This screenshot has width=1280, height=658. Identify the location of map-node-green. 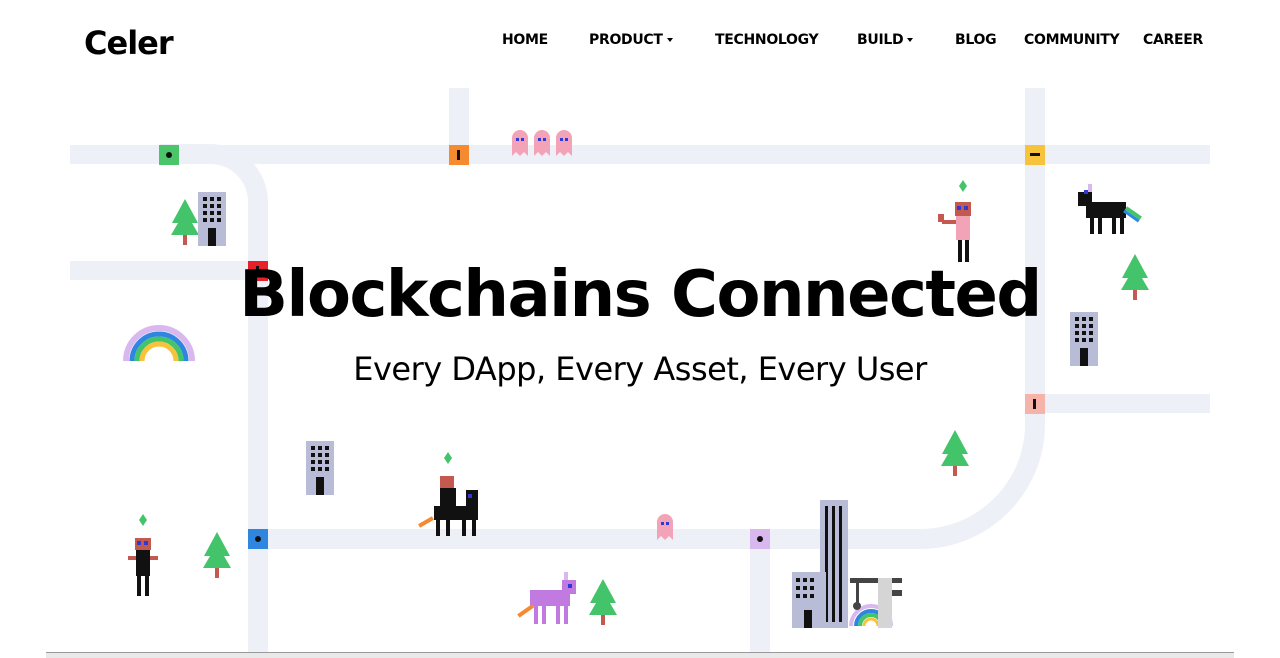
(169, 155).